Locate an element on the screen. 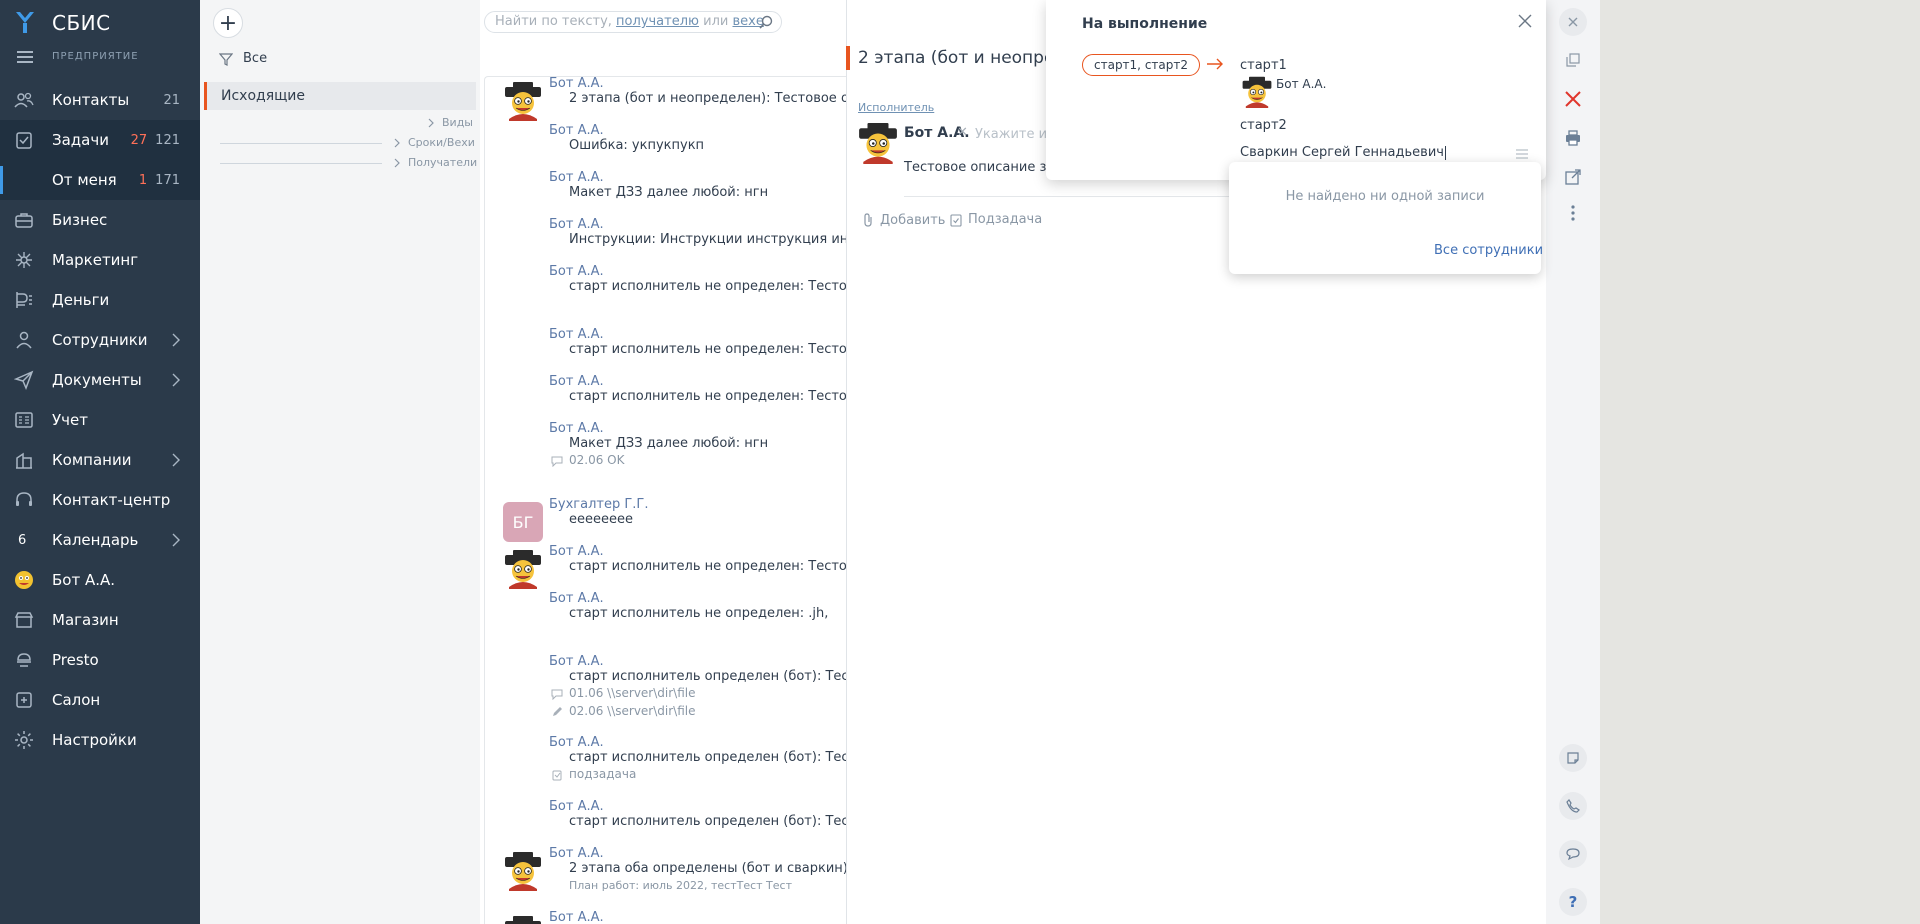 This screenshot has height=924, width=1920. nav-item-documents: Документы is located at coordinates (100, 380).